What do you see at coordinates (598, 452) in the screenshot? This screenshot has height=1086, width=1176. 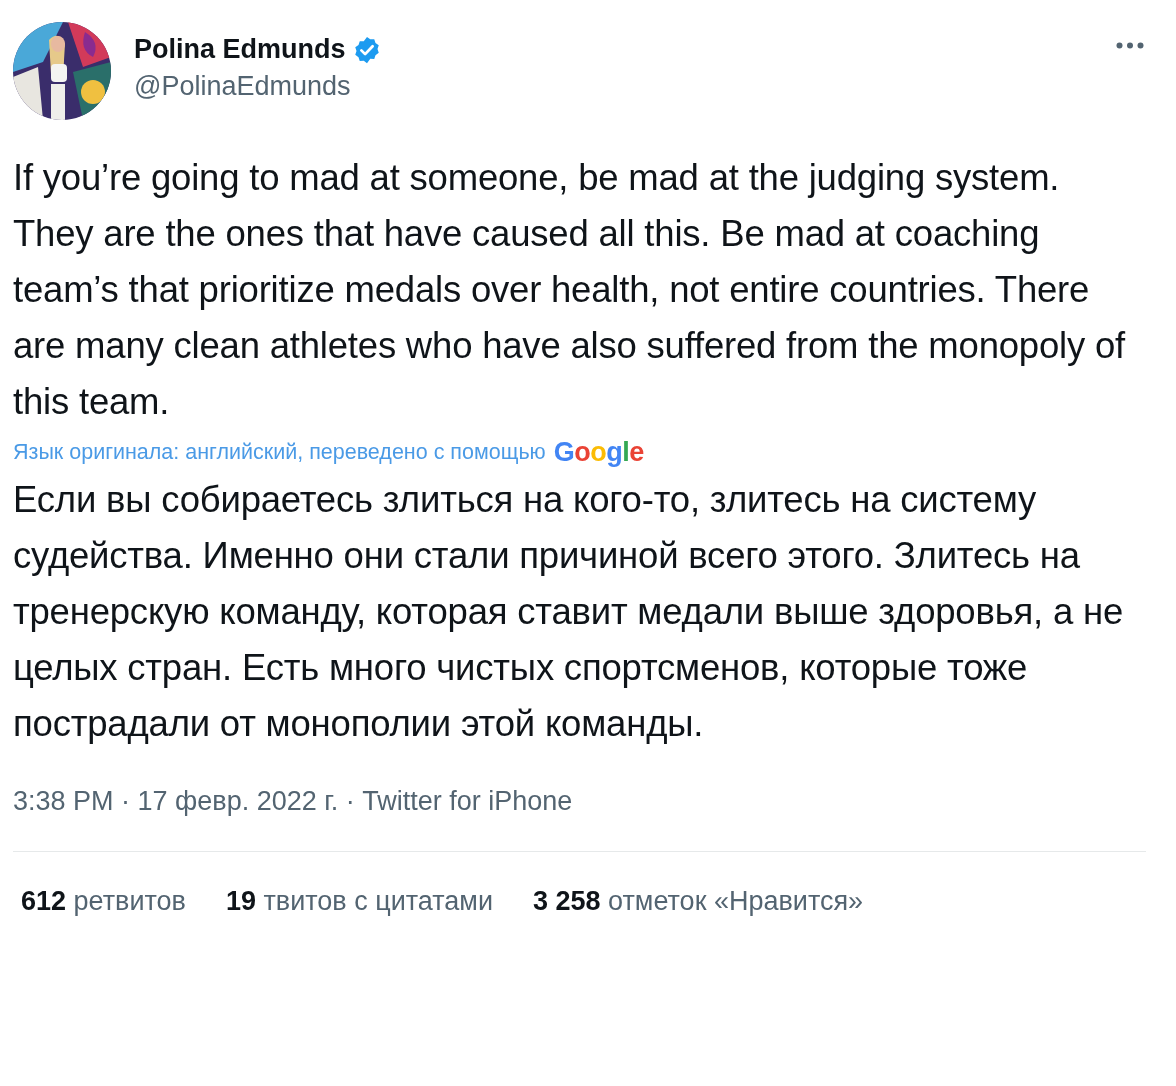 I see `google-logo: Google` at bounding box center [598, 452].